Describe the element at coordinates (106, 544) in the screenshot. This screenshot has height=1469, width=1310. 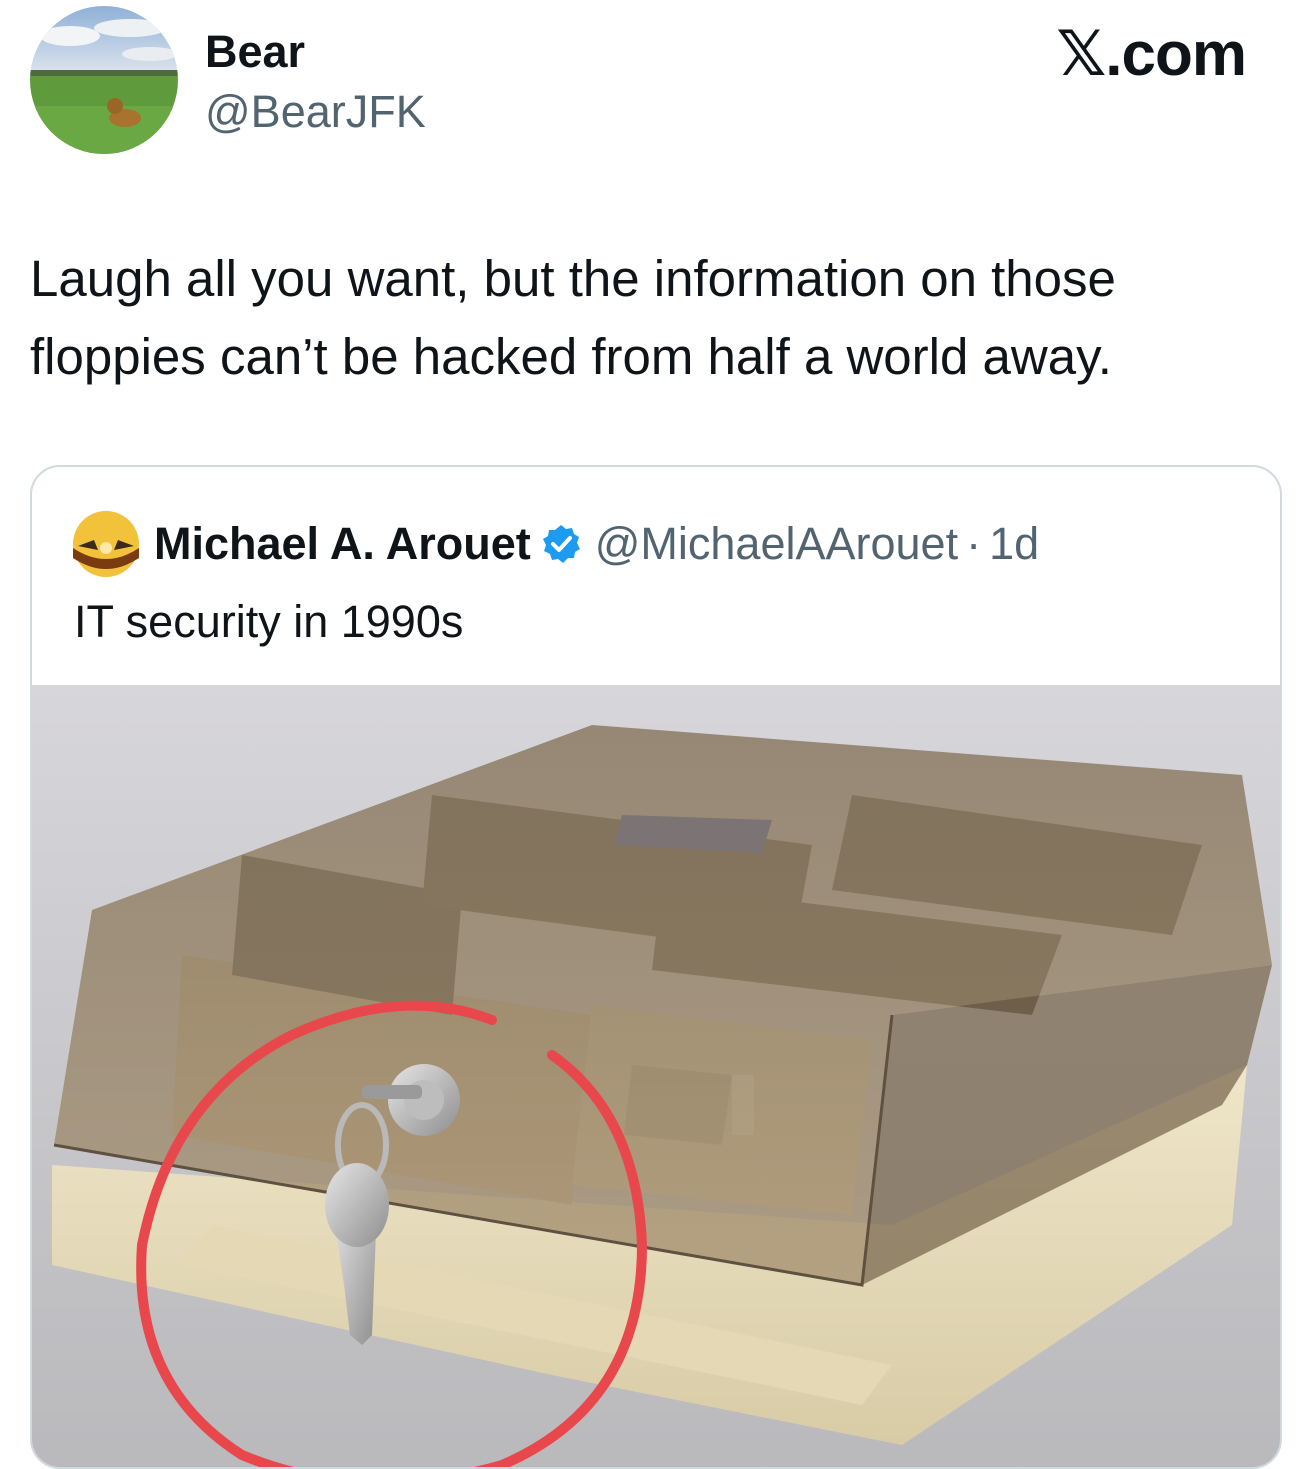
I see `quote-author-avatar` at that location.